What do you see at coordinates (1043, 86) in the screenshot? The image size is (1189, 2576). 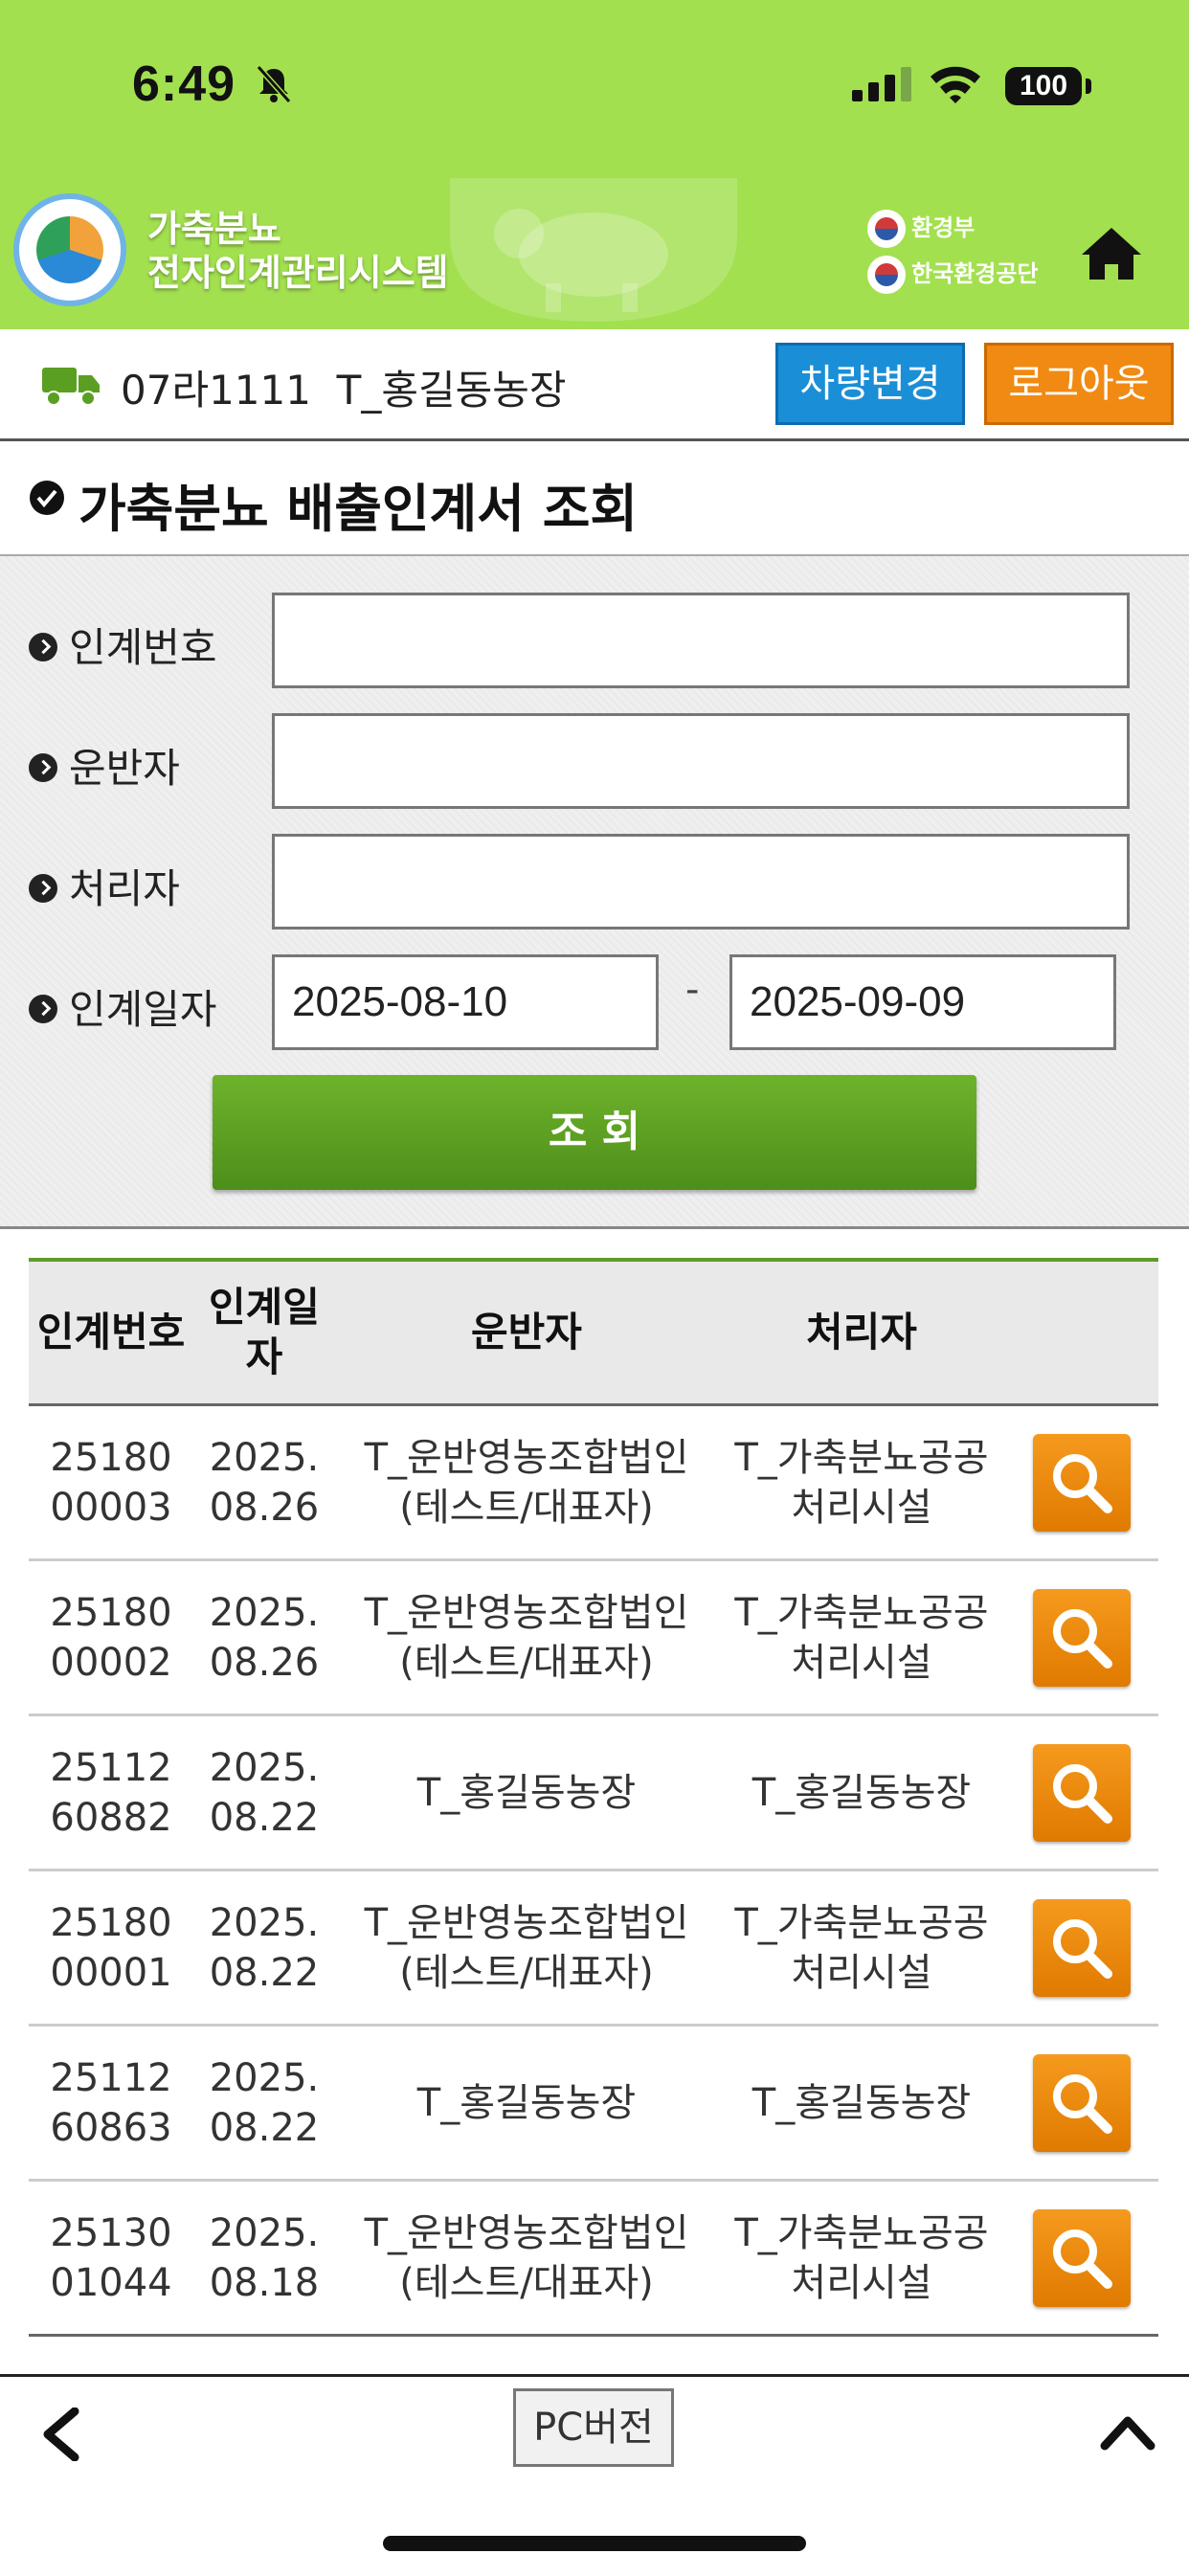 I see `battery-indicator: 100` at bounding box center [1043, 86].